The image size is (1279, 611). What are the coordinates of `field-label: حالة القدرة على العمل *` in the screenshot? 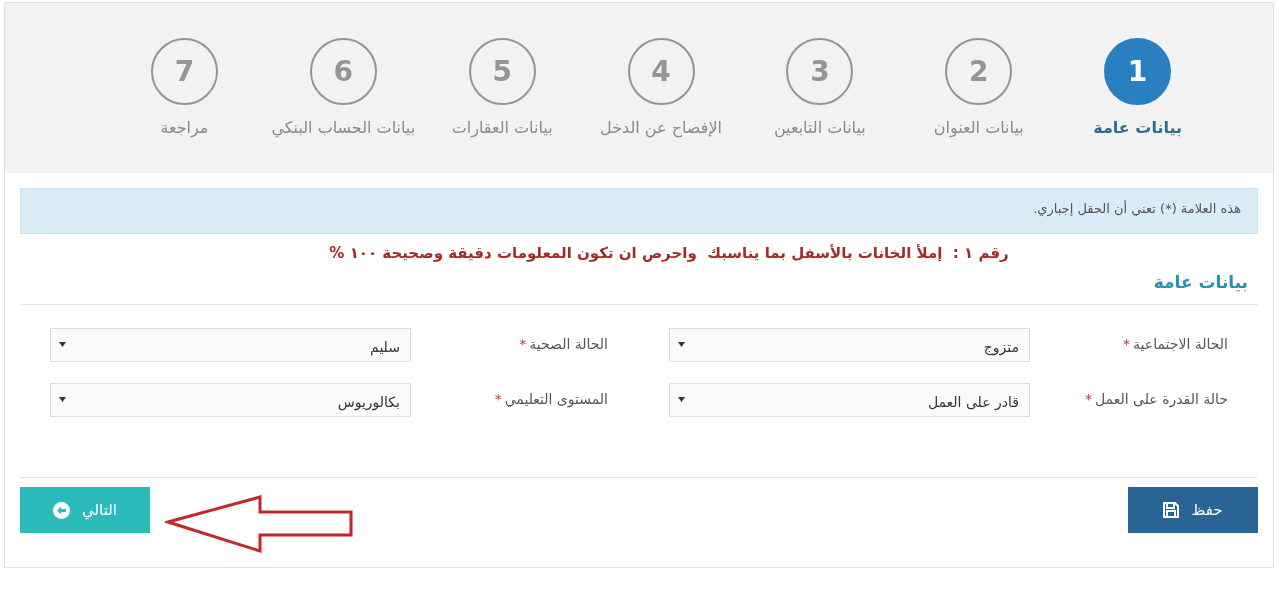 It's located at (1157, 400).